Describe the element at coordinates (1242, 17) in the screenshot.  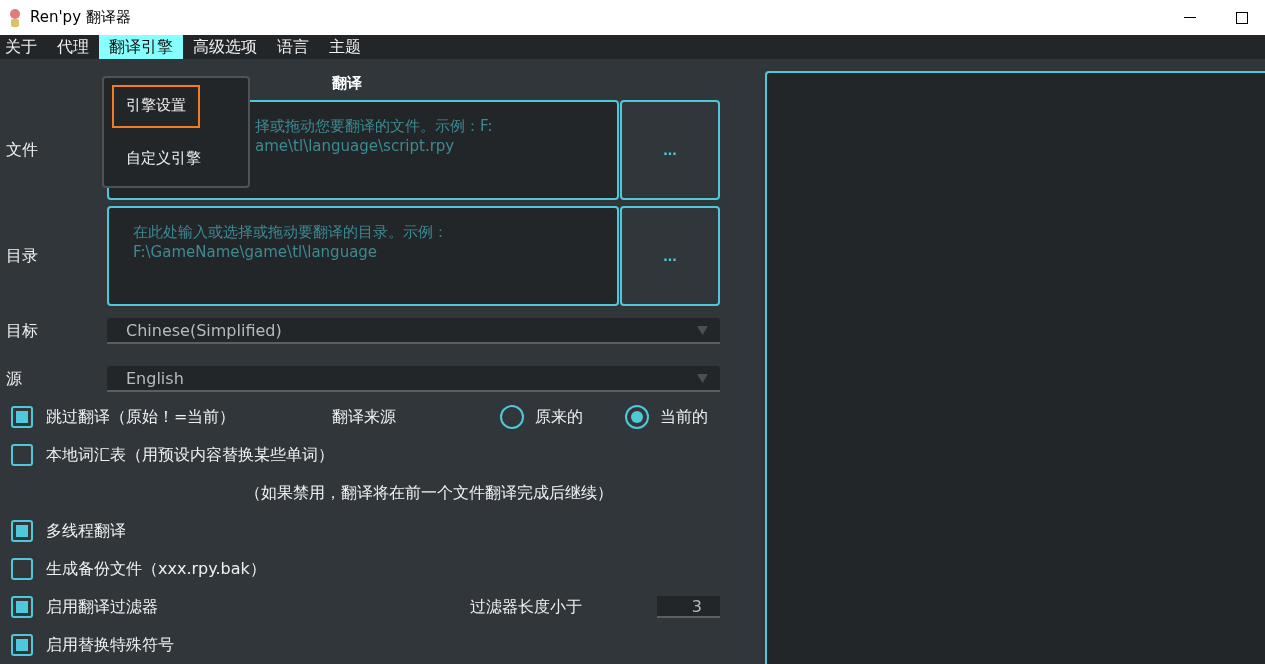
I see `maximize-icon` at that location.